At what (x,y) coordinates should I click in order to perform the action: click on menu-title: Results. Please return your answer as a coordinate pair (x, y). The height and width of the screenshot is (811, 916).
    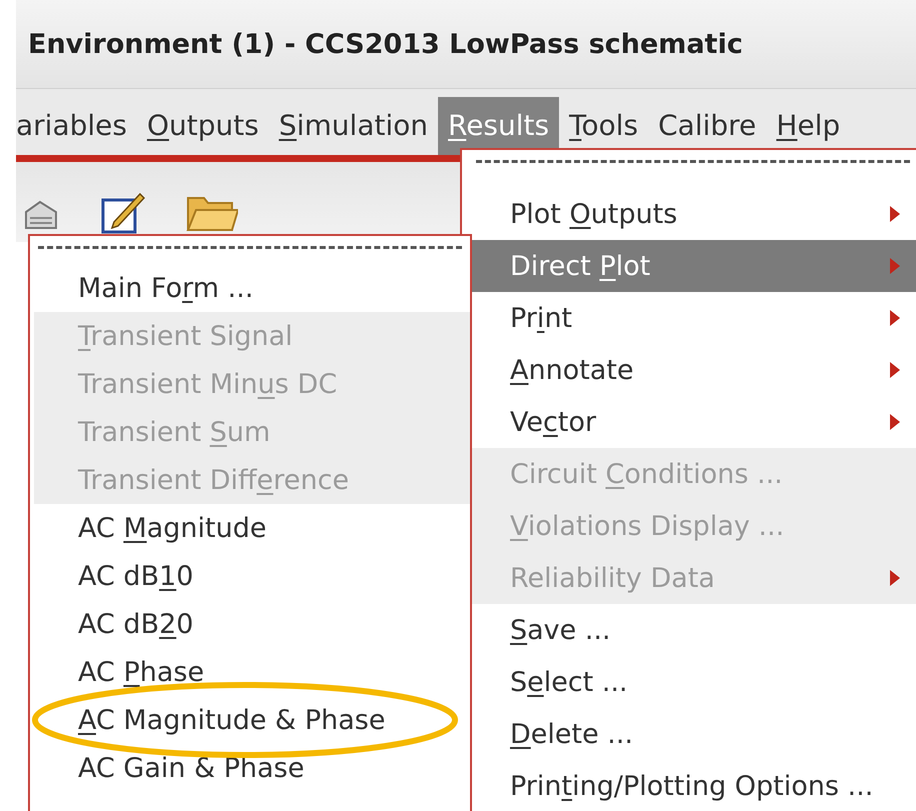
    Looking at the image, I should click on (499, 126).